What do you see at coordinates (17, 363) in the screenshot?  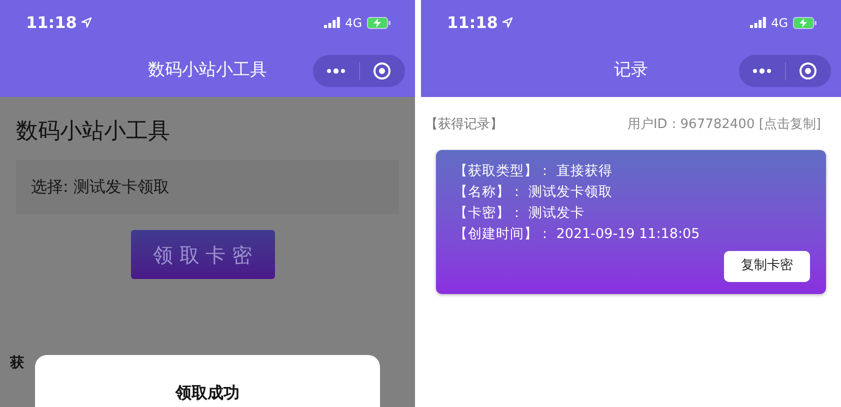 I see `obtained-label: 获` at bounding box center [17, 363].